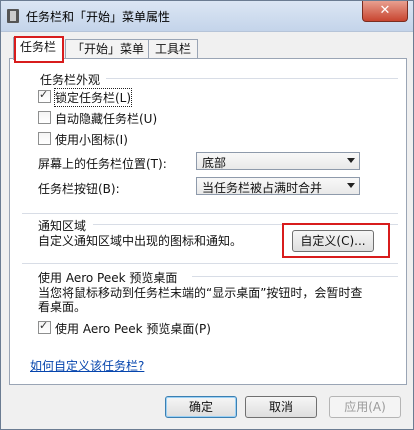  What do you see at coordinates (200, 300) in the screenshot?
I see `aero-peek-description: 当您将鼠标移动到任务栏末端的“显示桌面”按钮时，会暂时查看桌面。` at bounding box center [200, 300].